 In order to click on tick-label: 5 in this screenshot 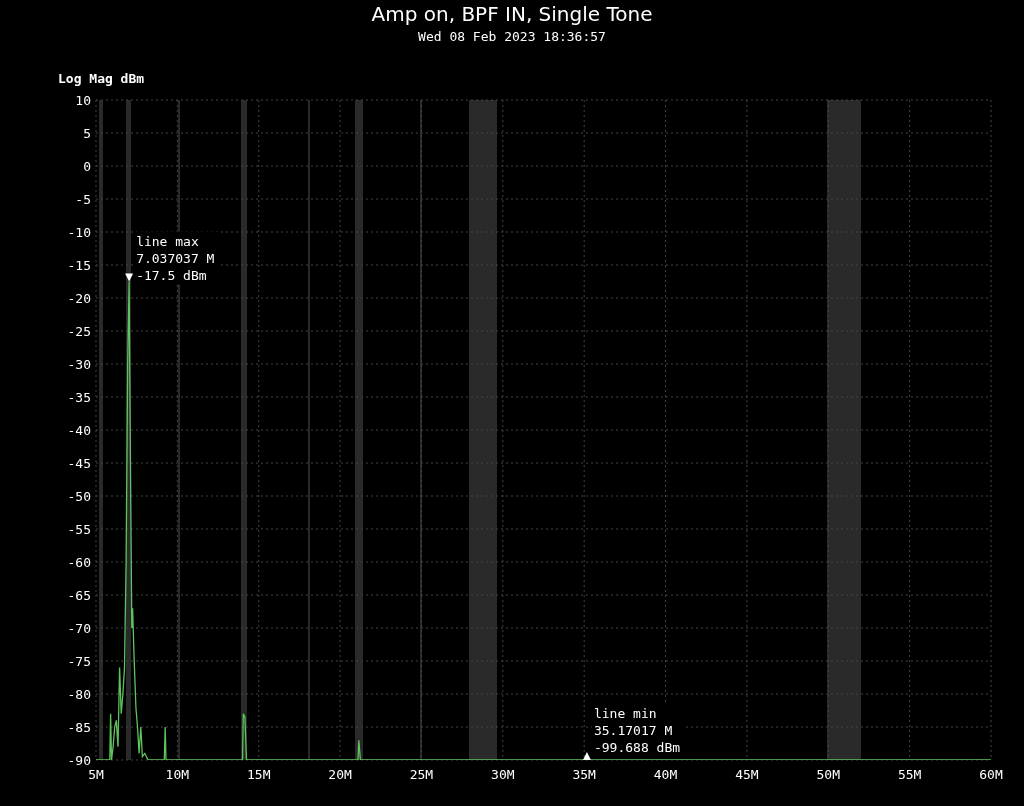, I will do `click(87, 133)`.